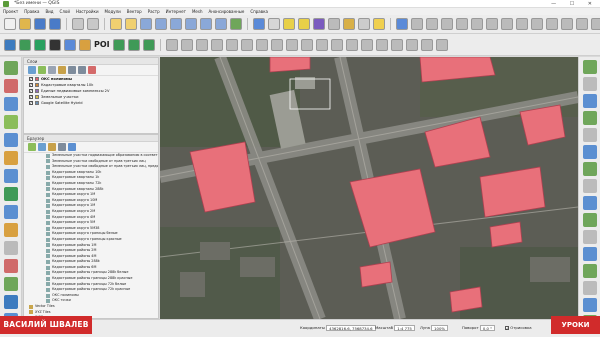  I want to click on menu-item: Интернет, so click(176, 11).